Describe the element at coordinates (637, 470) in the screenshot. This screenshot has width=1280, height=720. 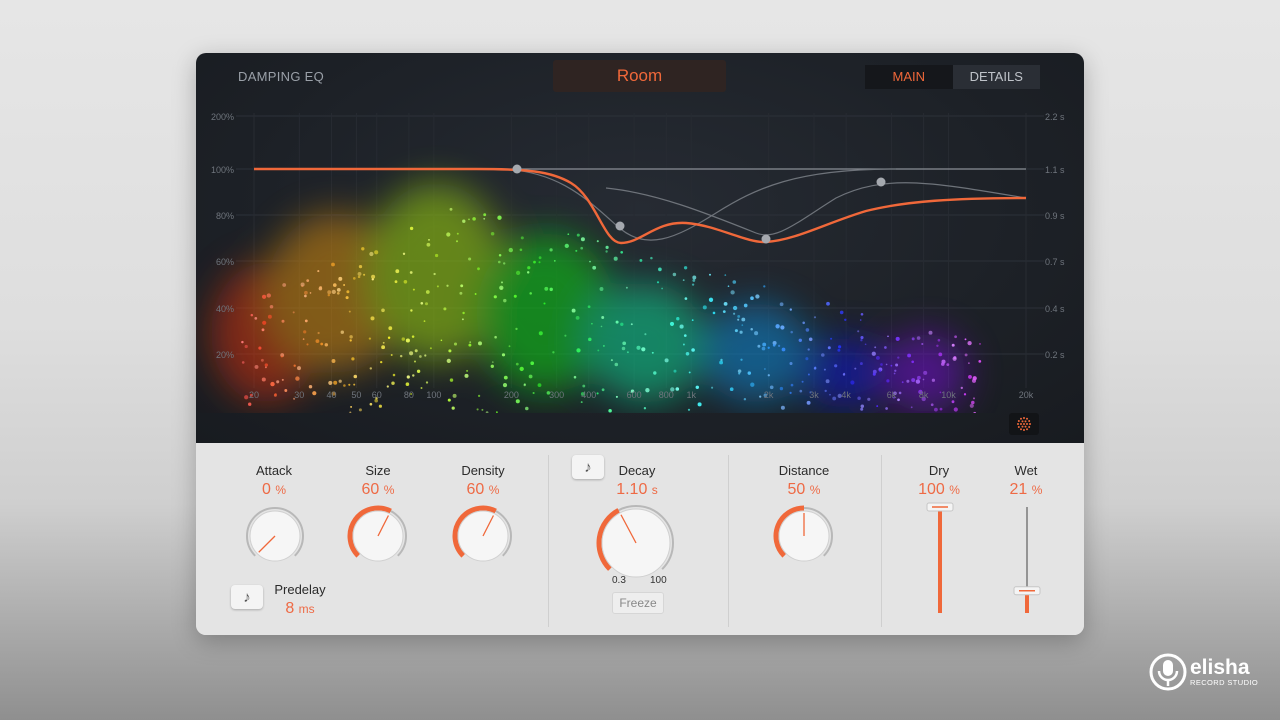
I see `decay-label: Decay` at that location.